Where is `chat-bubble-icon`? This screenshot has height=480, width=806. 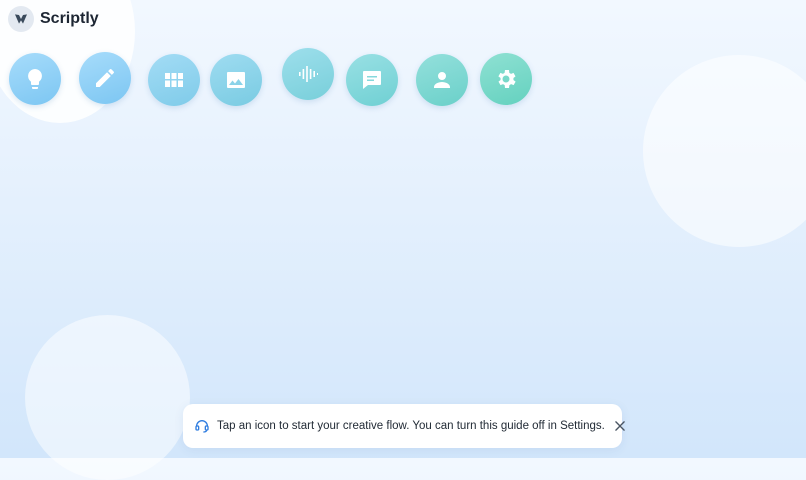 chat-bubble-icon is located at coordinates (372, 80).